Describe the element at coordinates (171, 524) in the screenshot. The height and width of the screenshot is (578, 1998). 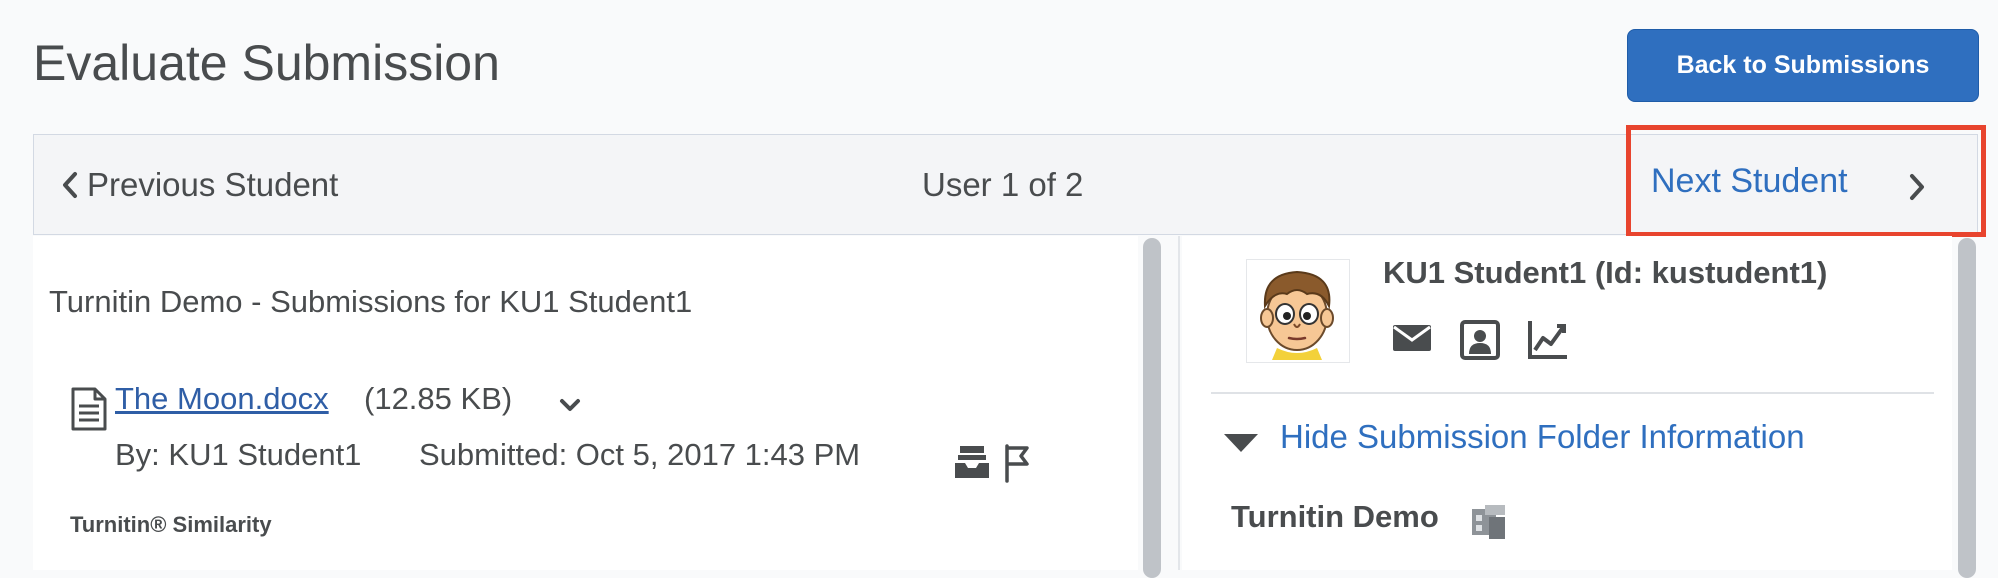
I see `turnitin-similarity-label: Turnitin® Similarity` at that location.